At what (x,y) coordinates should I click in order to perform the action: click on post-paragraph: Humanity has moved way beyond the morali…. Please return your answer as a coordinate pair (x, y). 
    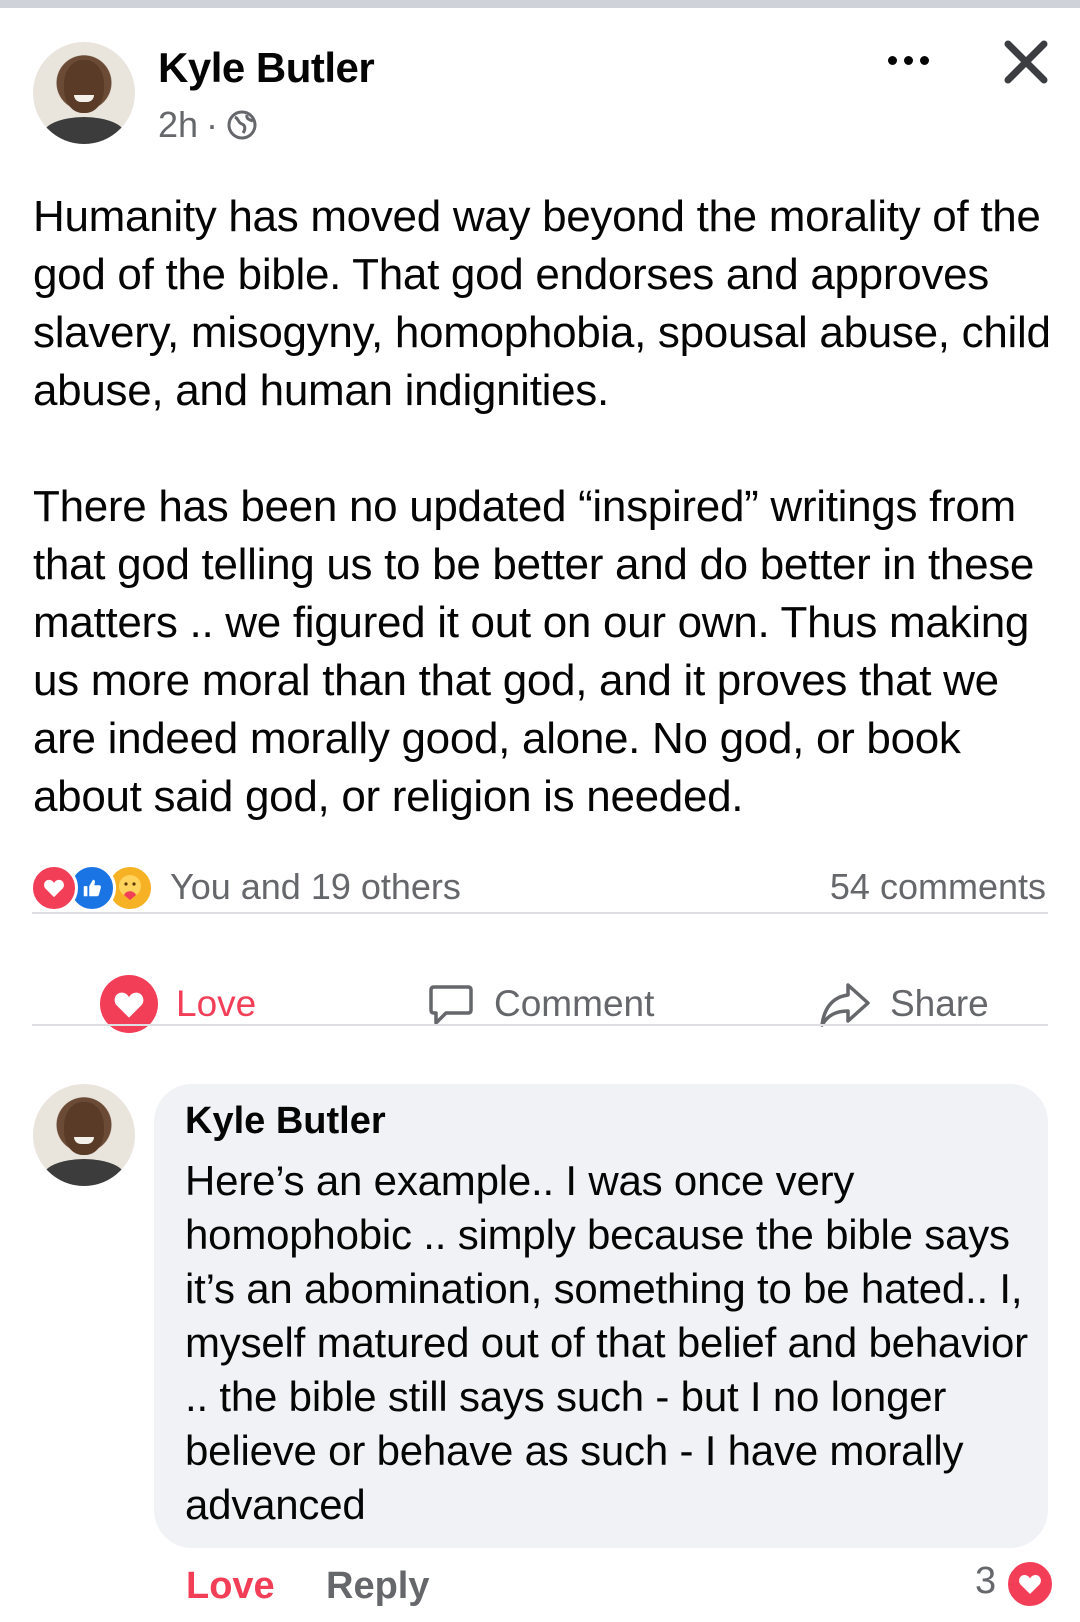
    Looking at the image, I should click on (542, 303).